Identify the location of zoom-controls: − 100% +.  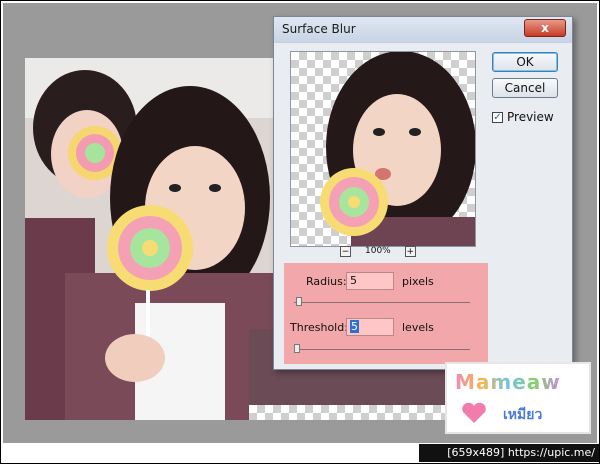
(385, 251).